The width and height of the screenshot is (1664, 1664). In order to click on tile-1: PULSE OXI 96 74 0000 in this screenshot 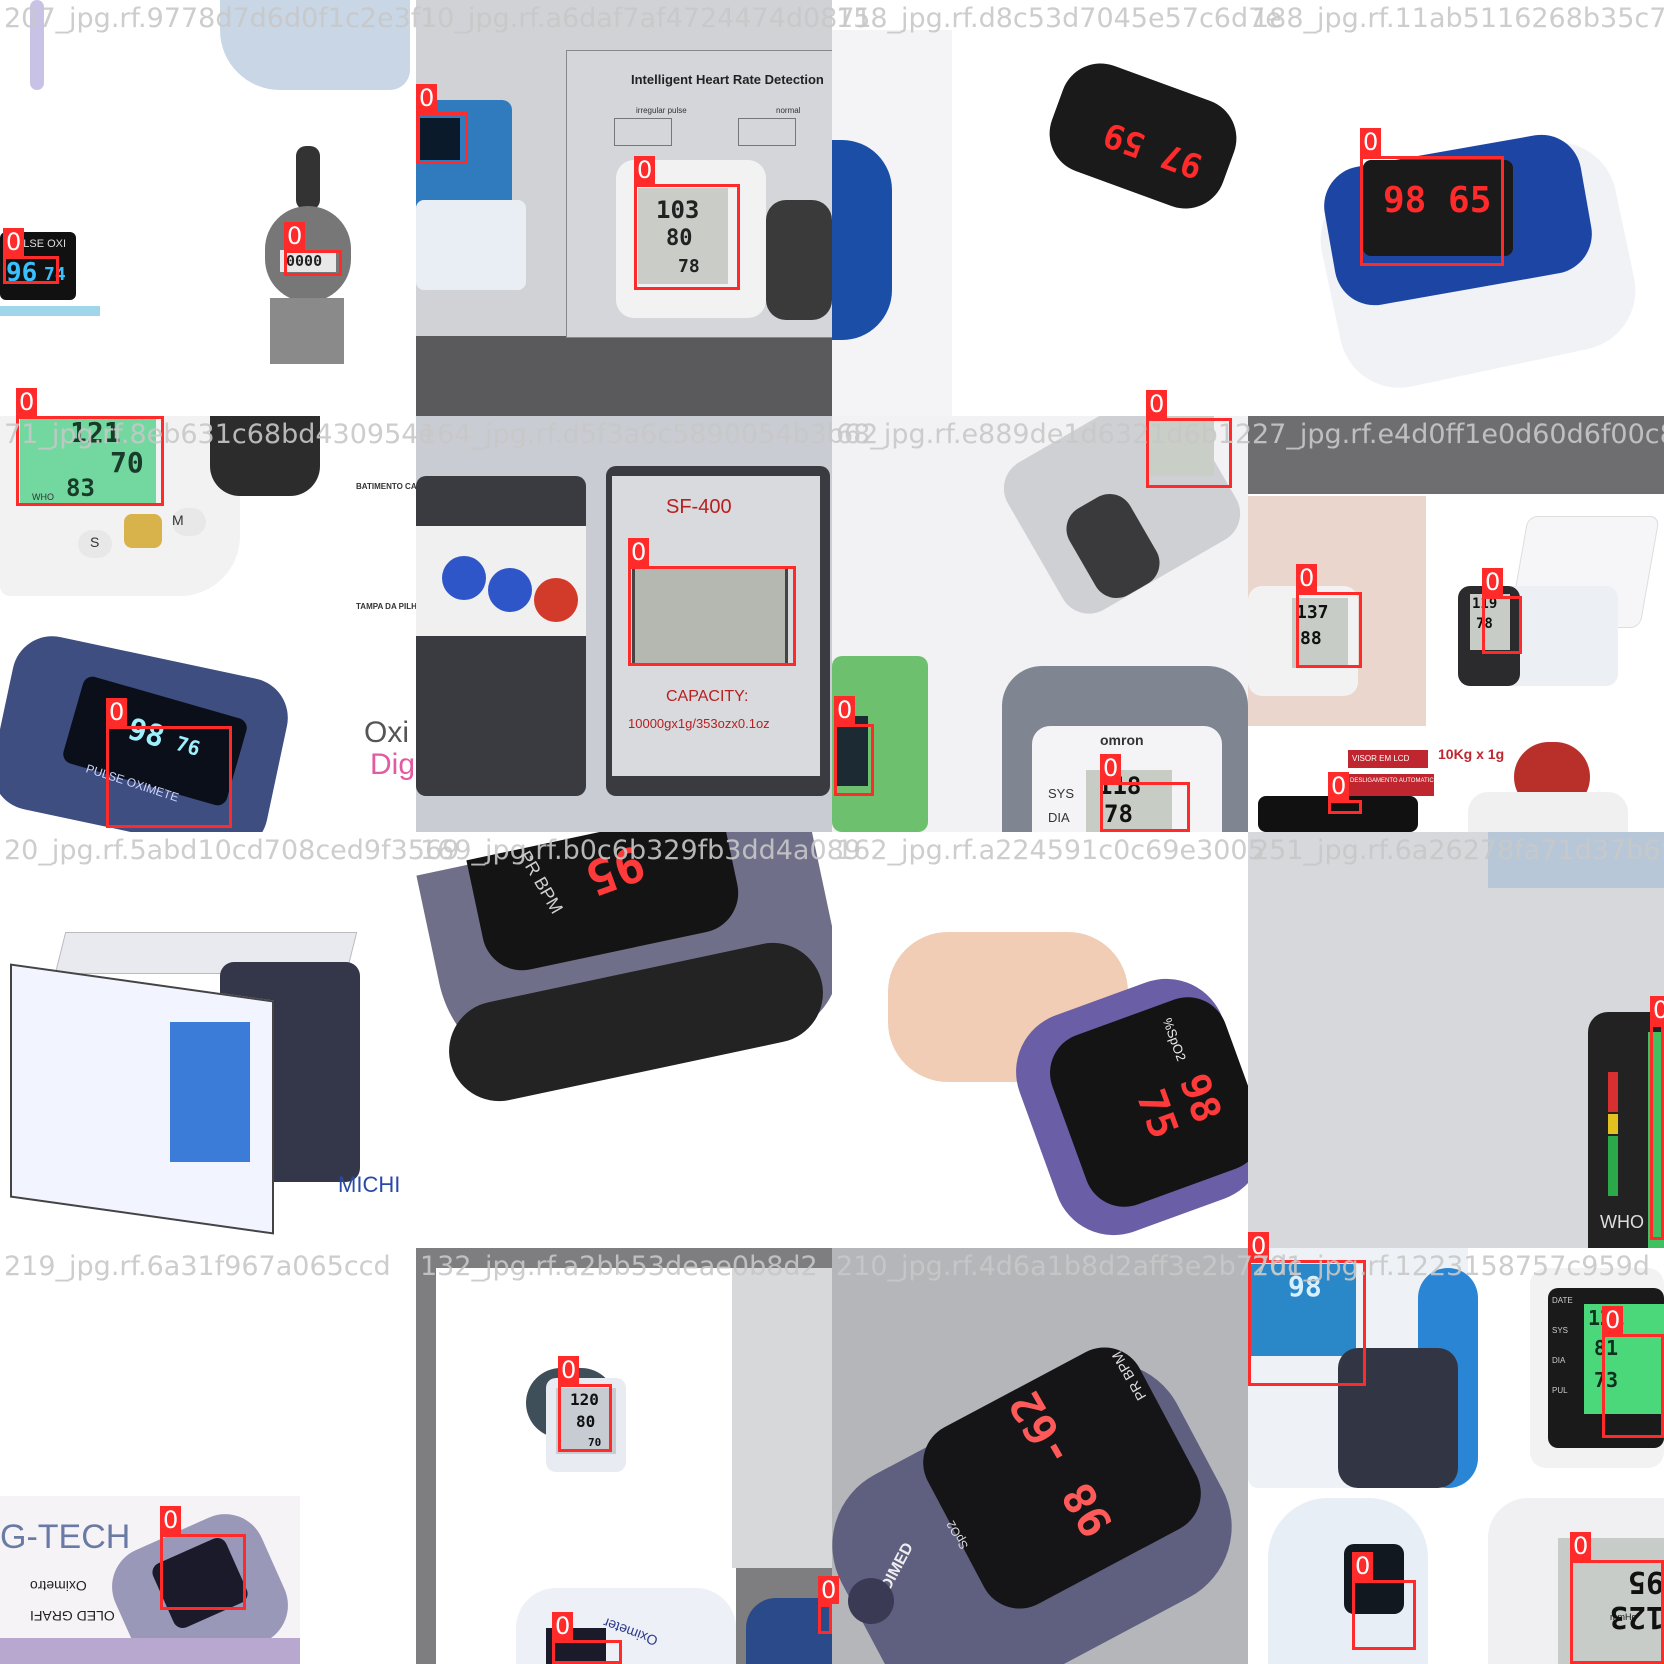, I will do `click(208, 208)`.